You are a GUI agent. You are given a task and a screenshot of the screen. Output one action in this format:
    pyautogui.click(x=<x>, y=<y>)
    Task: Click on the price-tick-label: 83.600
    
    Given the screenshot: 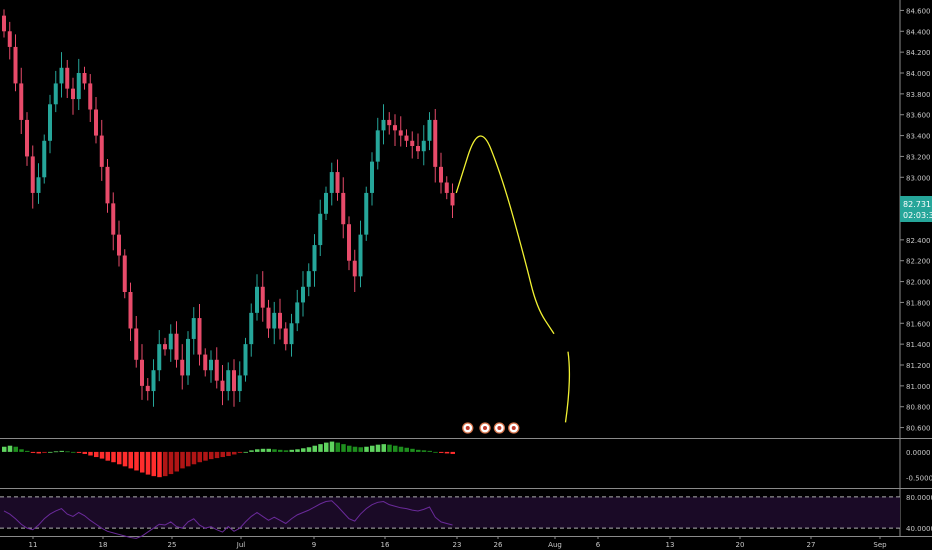 What is the action you would take?
    pyautogui.click(x=918, y=116)
    